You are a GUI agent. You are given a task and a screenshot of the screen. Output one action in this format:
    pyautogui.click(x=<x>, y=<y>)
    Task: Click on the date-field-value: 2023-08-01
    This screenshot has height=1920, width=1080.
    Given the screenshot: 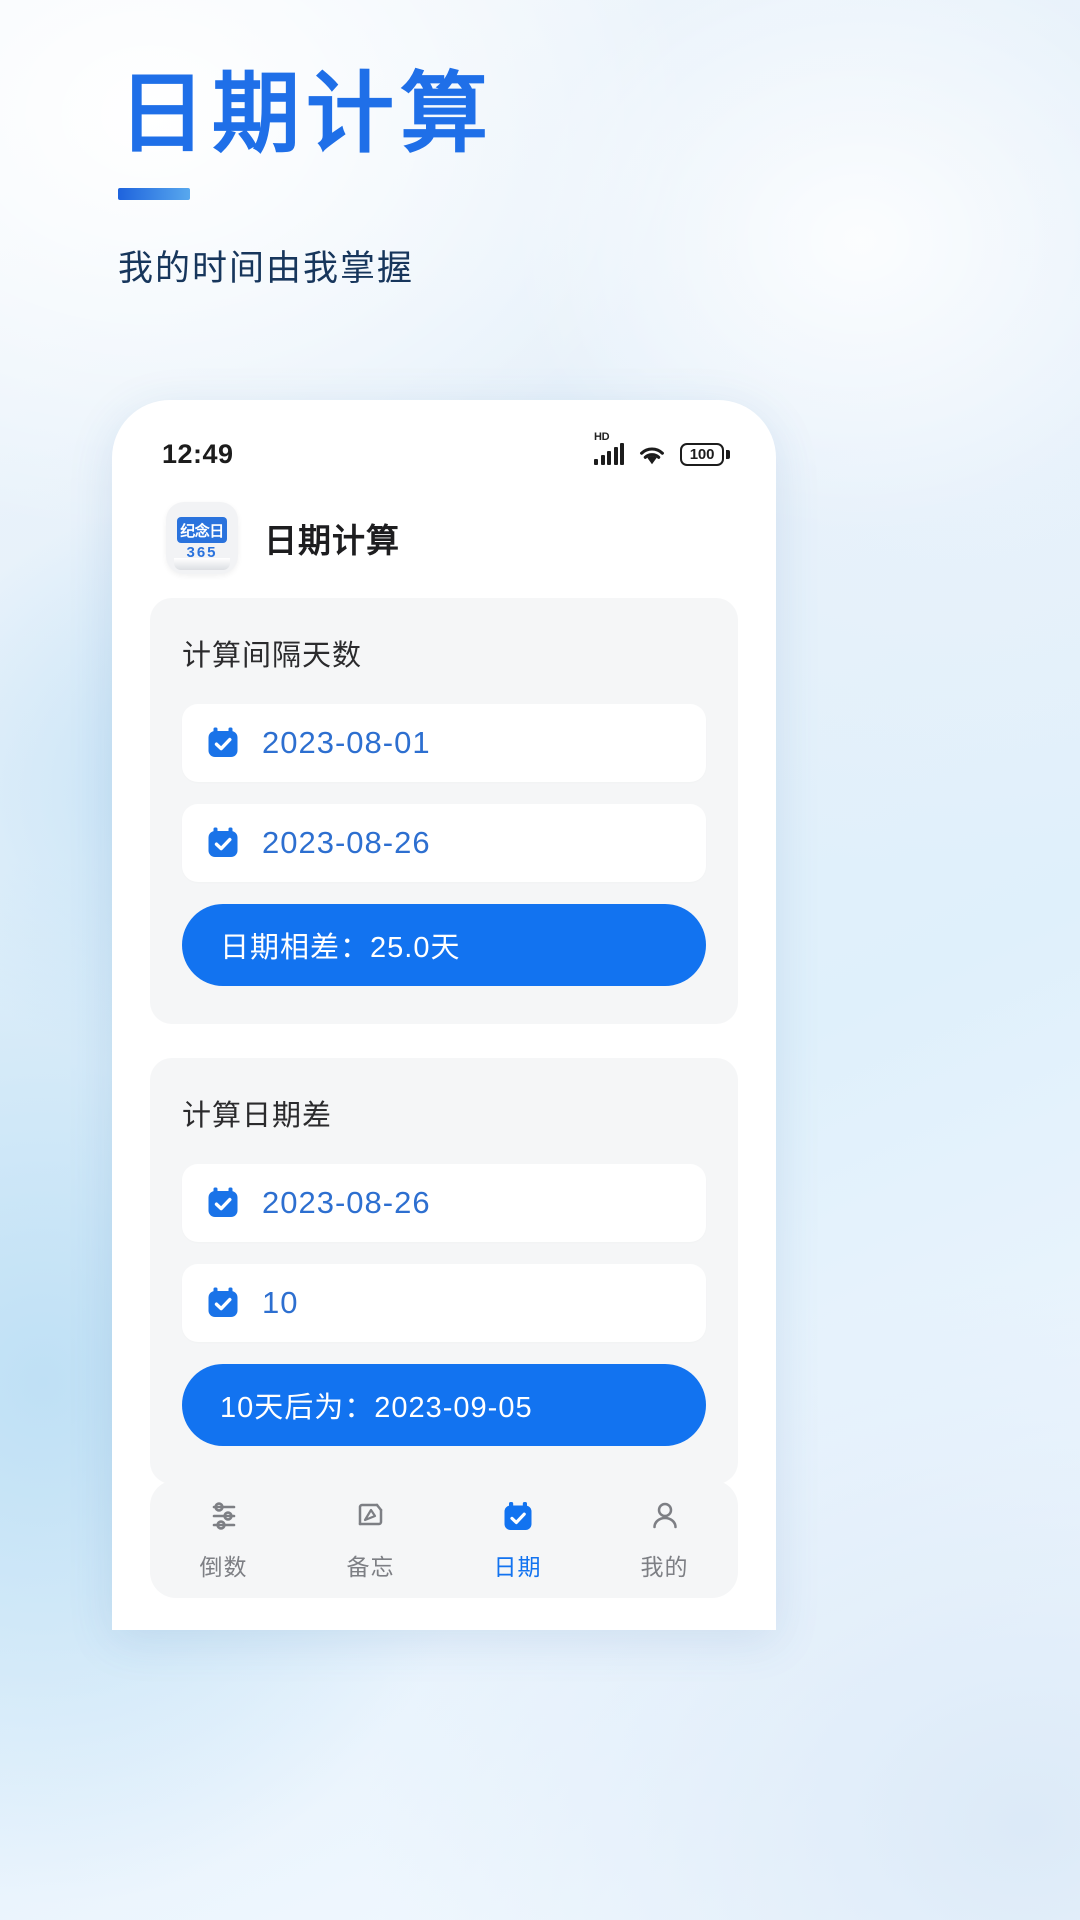 What is the action you would take?
    pyautogui.click(x=346, y=742)
    